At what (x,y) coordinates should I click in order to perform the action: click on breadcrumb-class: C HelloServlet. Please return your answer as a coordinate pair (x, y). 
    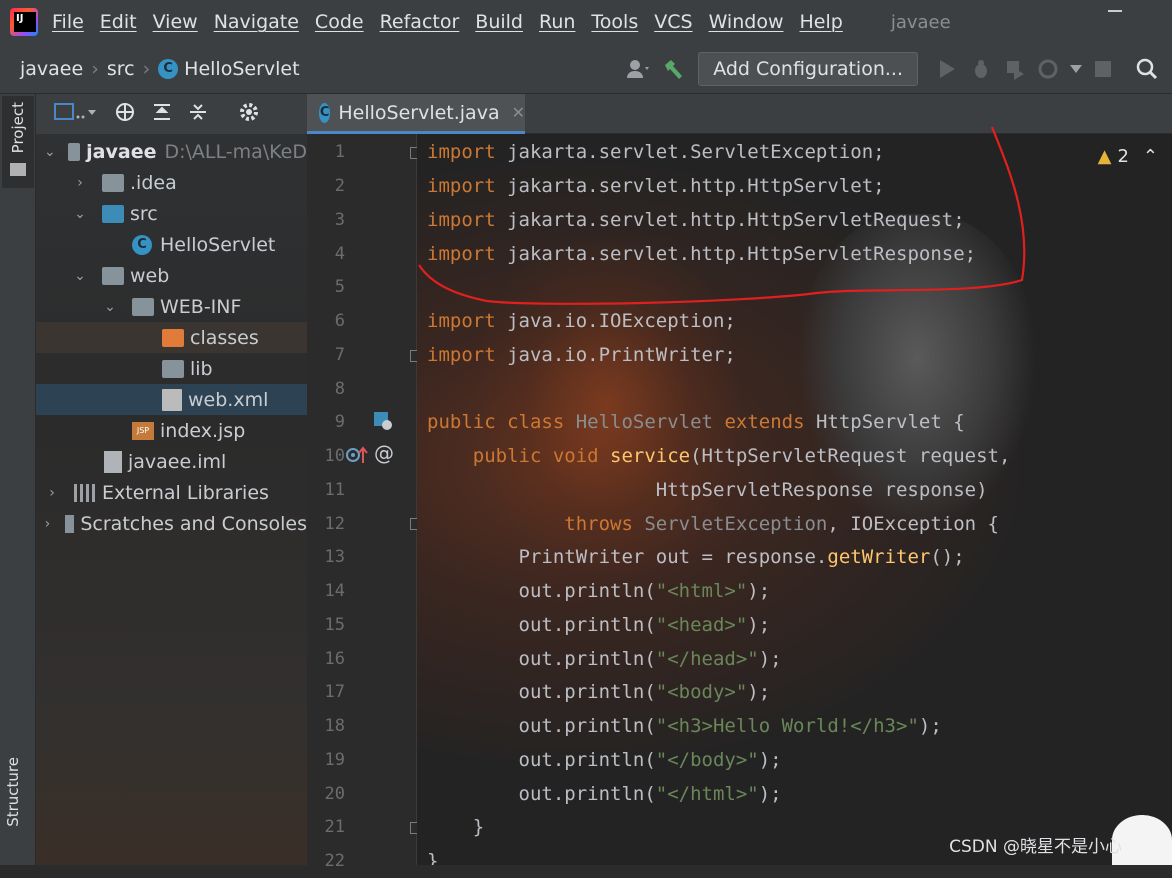
    Looking at the image, I should click on (228, 69).